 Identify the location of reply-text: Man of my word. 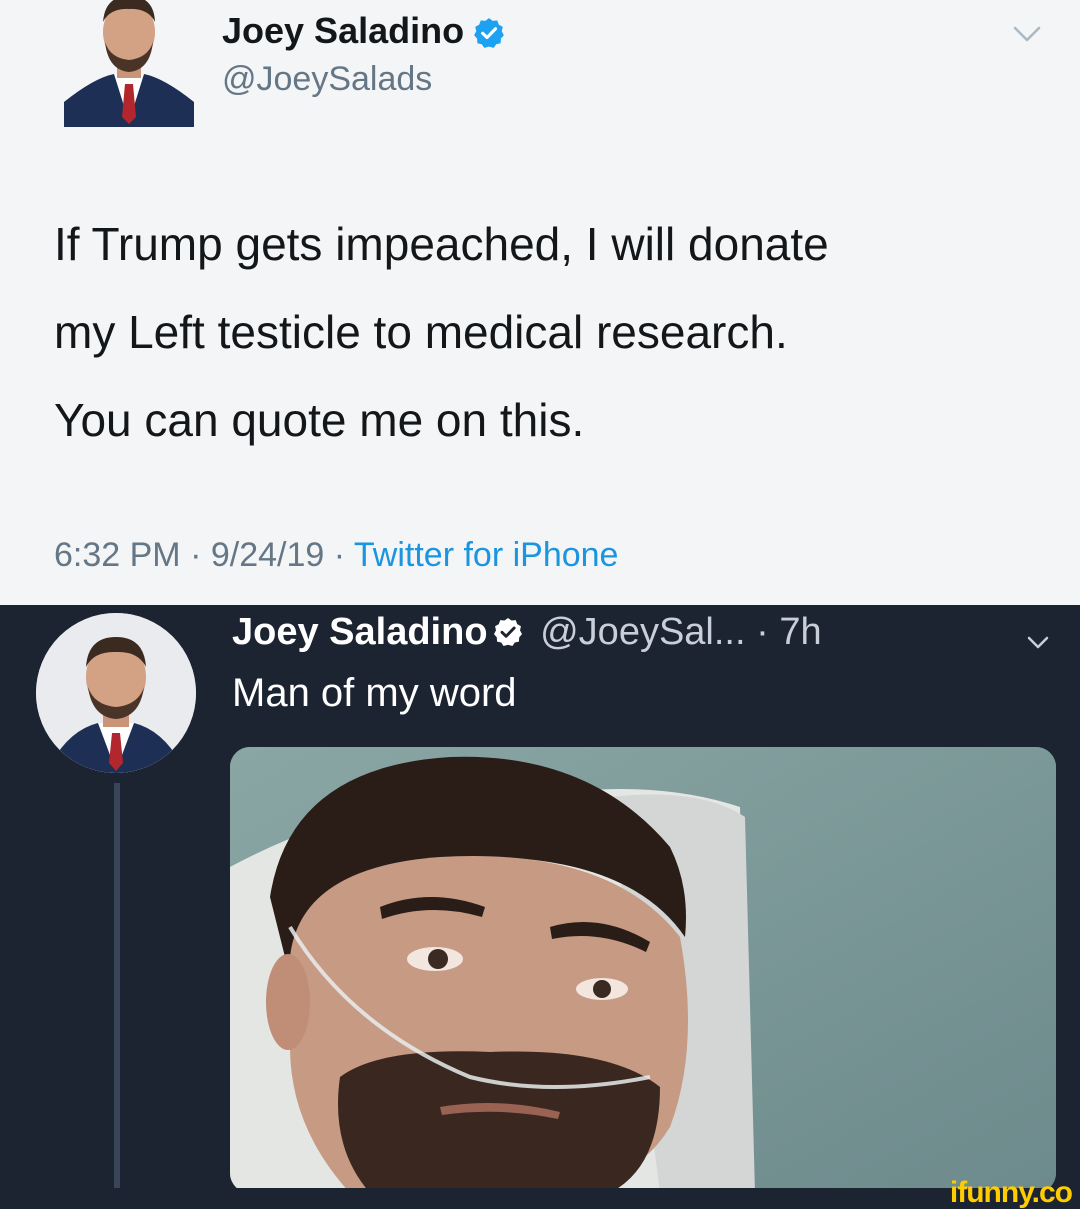
(374, 693).